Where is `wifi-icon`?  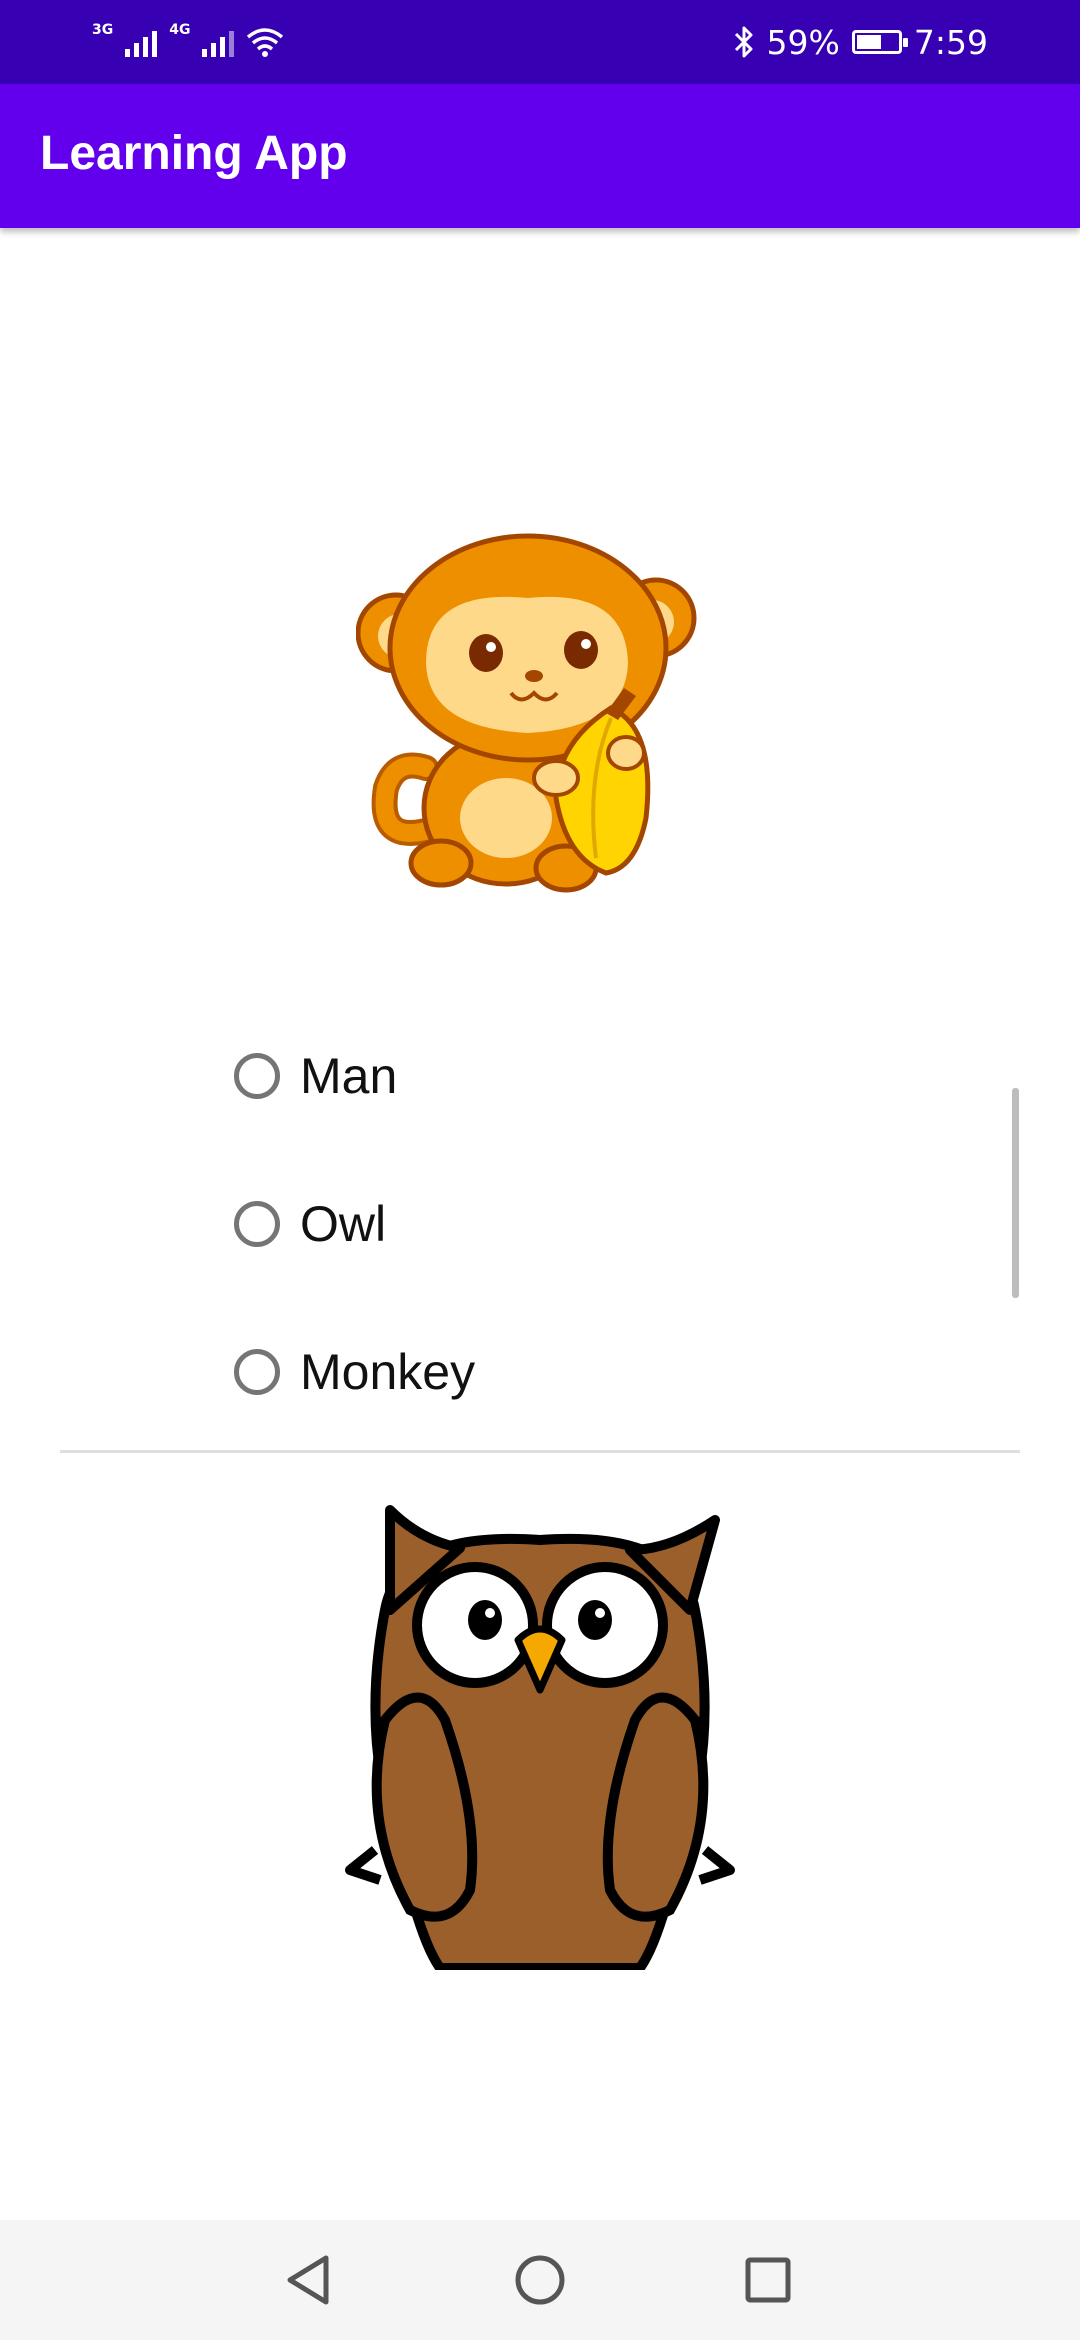 wifi-icon is located at coordinates (265, 42).